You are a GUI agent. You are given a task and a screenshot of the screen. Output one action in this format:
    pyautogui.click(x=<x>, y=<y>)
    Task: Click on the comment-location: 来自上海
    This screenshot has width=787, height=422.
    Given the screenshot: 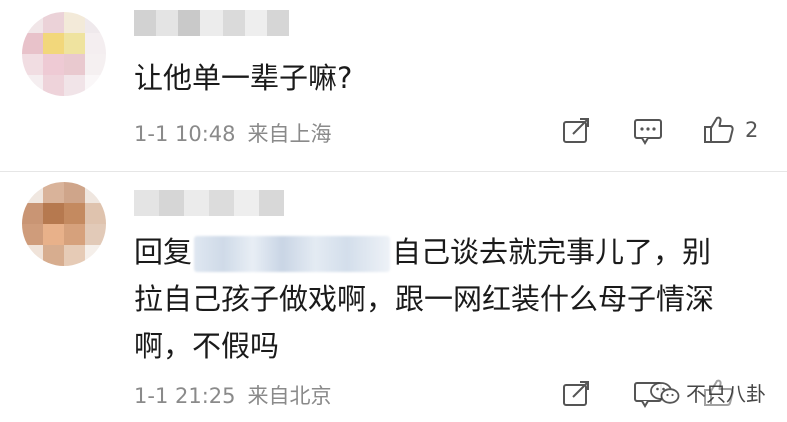 What is the action you would take?
    pyautogui.click(x=289, y=134)
    